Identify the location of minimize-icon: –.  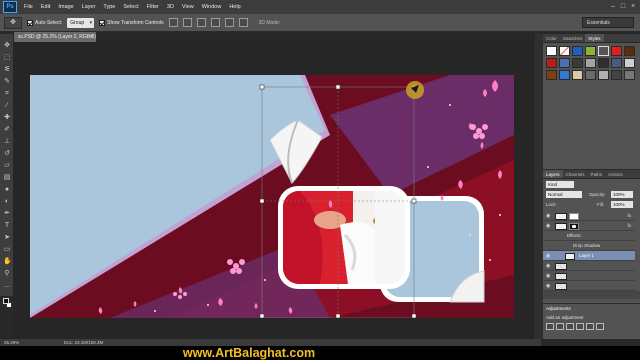
(613, 6).